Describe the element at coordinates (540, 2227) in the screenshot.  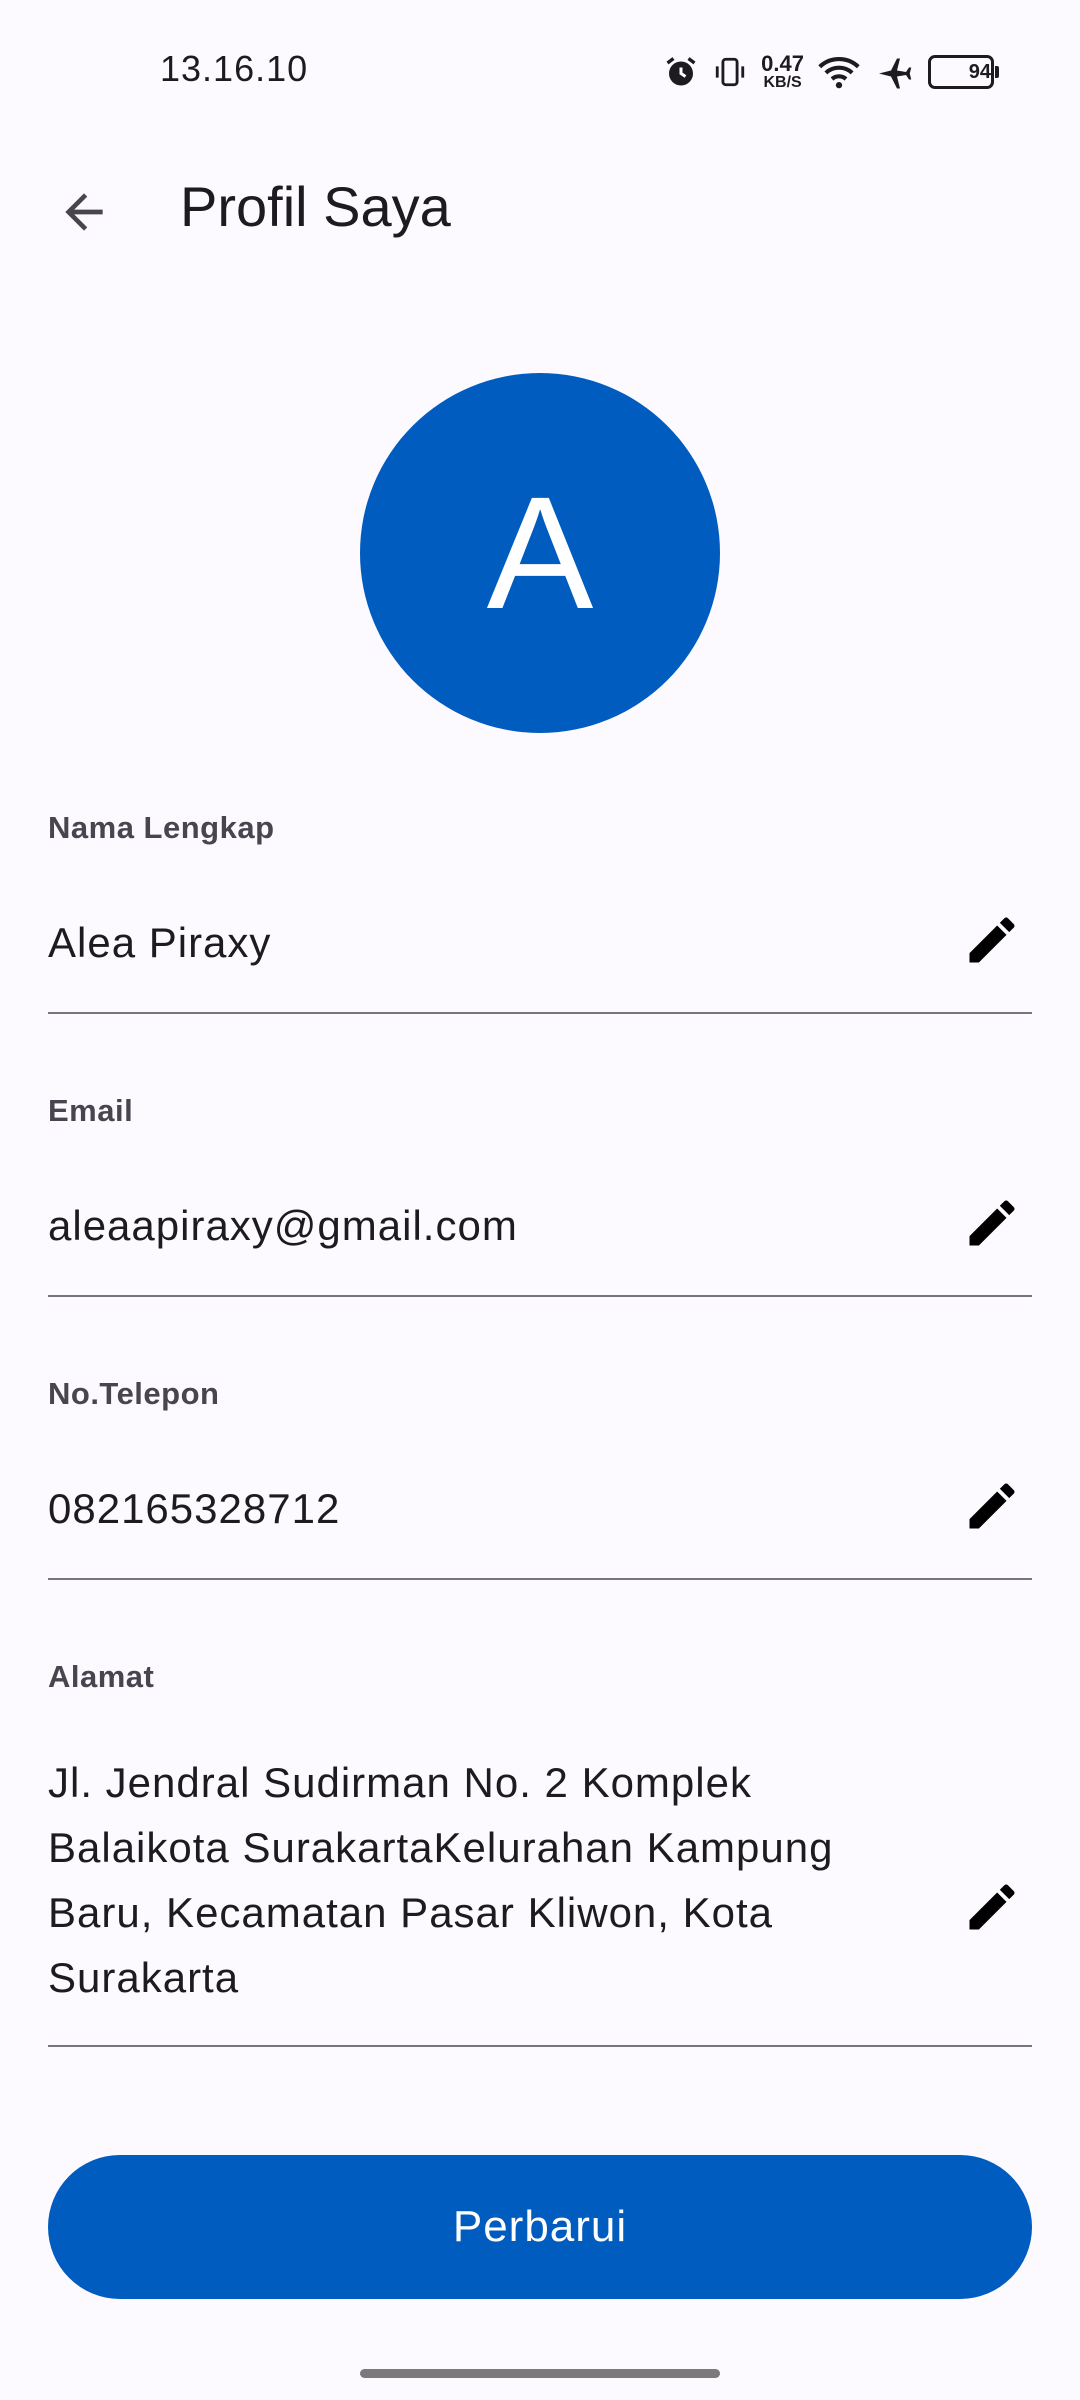
I see `update-button: Perbarui` at that location.